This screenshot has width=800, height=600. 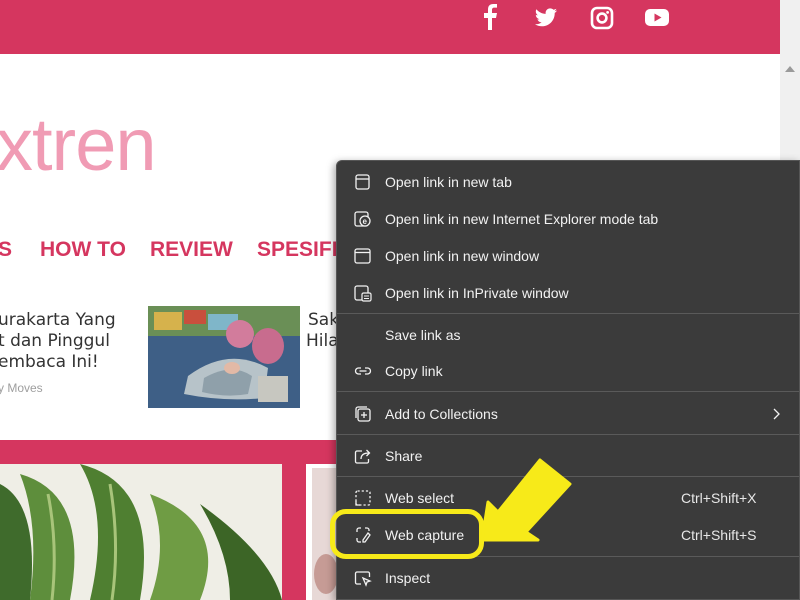 I want to click on menu-item-open-inprivate: Open link in InPrivate window, so click(x=568, y=293).